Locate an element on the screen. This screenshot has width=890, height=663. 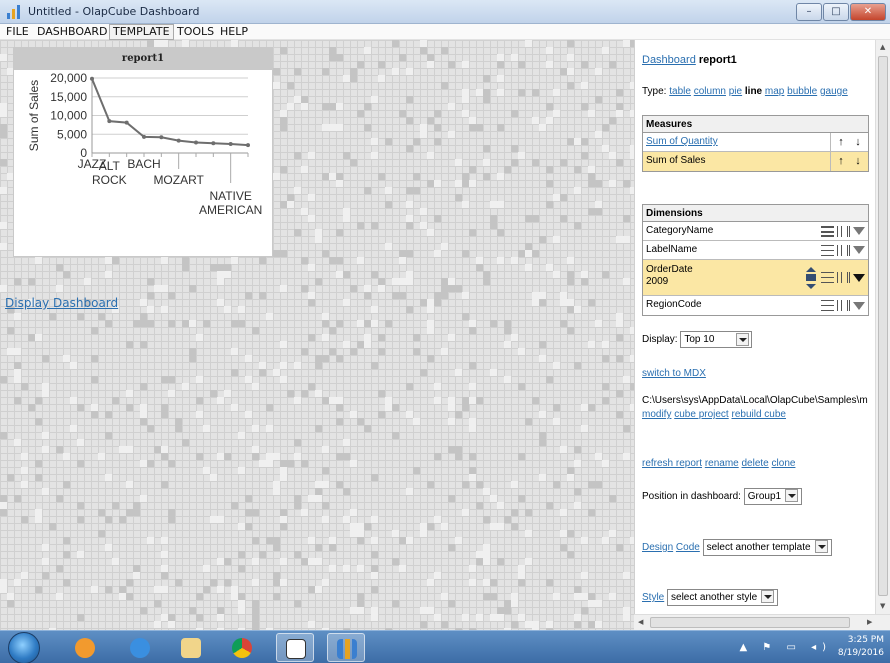
type-column: column is located at coordinates (710, 91).